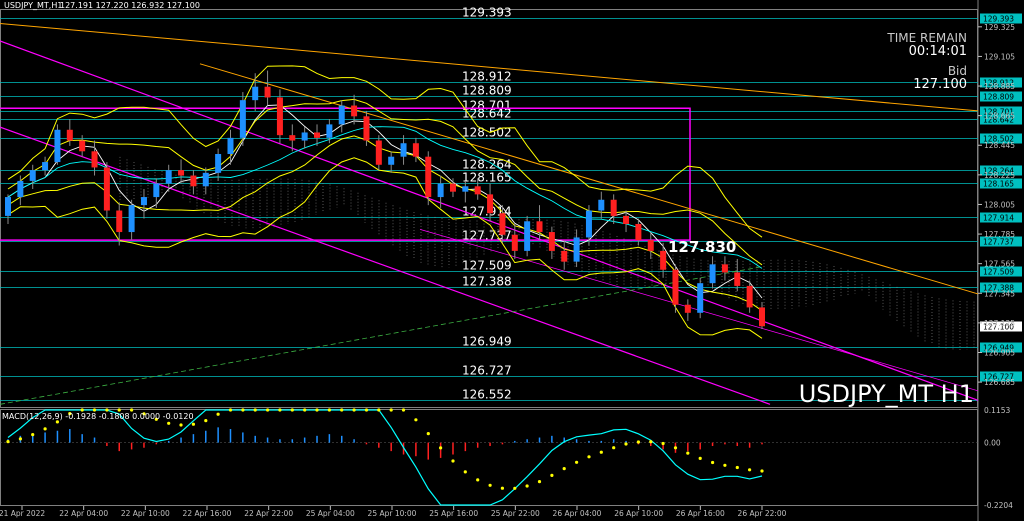 The height and width of the screenshot is (521, 1024). Describe the element at coordinates (638, 513) in the screenshot. I see `time-tick-label: 26 Apr 10:00` at that location.